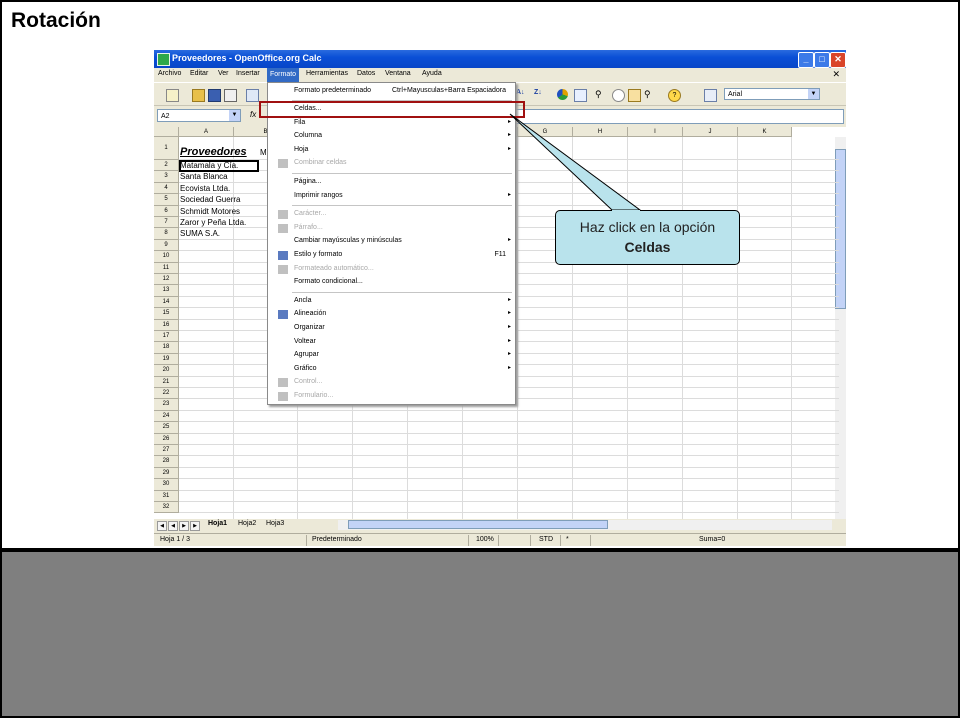 The height and width of the screenshot is (720, 960). I want to click on menu-item-alineación: Alineación ▸, so click(391, 314).